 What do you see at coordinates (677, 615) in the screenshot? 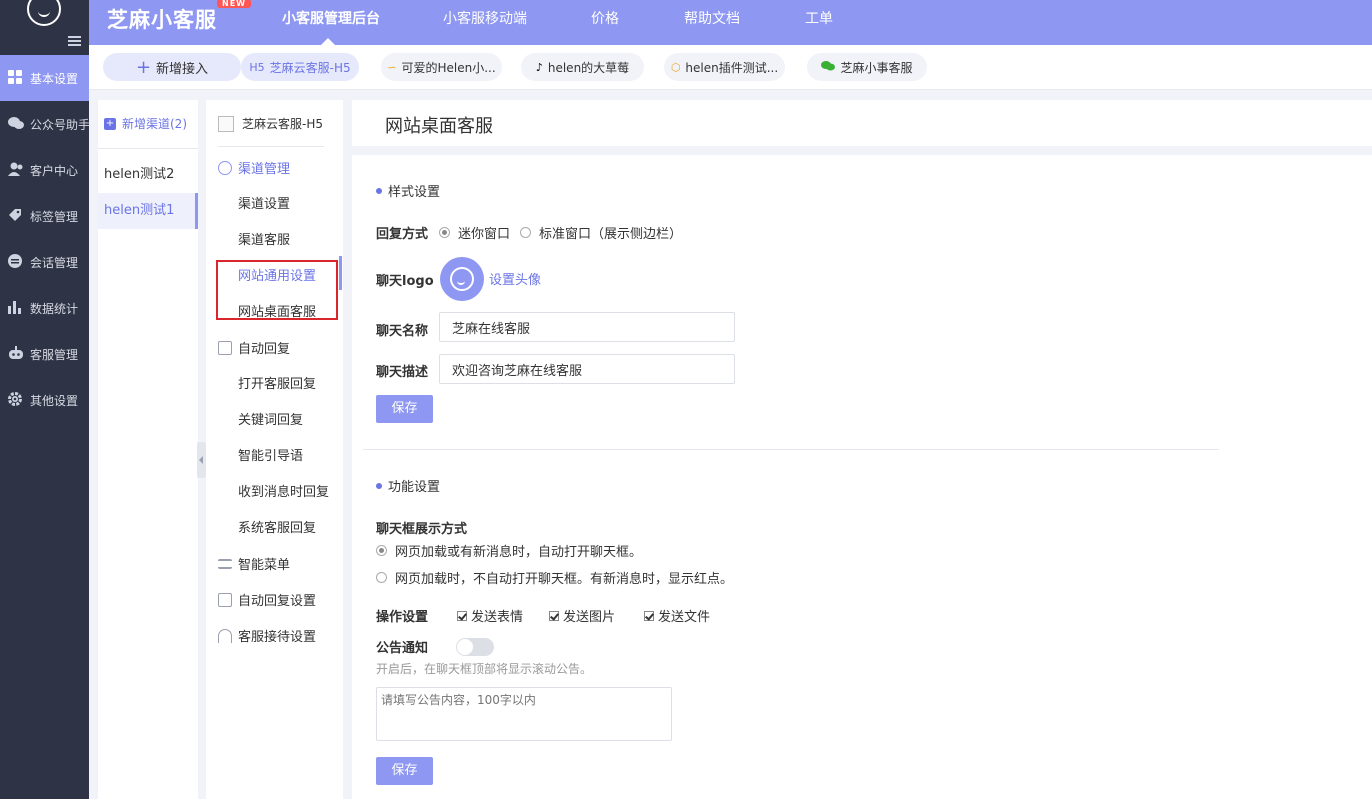
I see `op-send-file: 发送文件` at bounding box center [677, 615].